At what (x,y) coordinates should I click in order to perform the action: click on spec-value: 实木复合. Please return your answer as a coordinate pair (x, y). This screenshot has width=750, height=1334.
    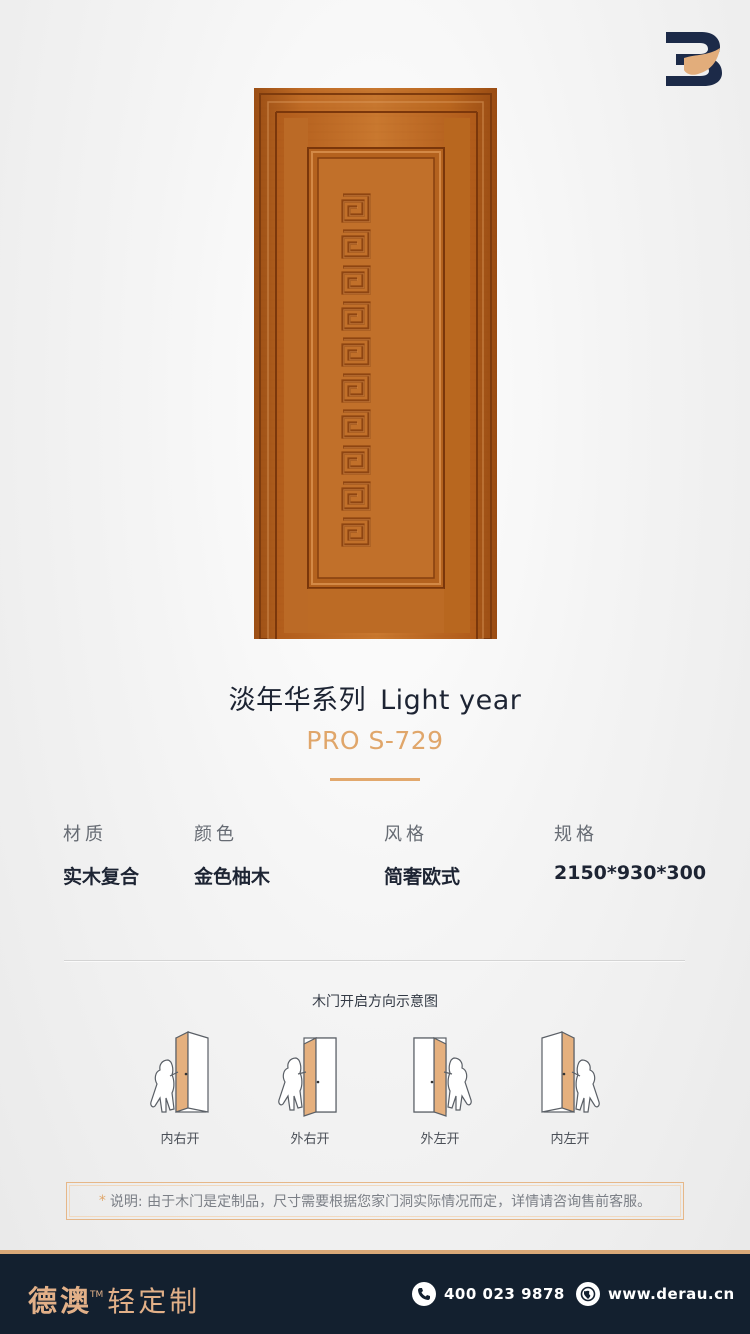
    Looking at the image, I should click on (101, 877).